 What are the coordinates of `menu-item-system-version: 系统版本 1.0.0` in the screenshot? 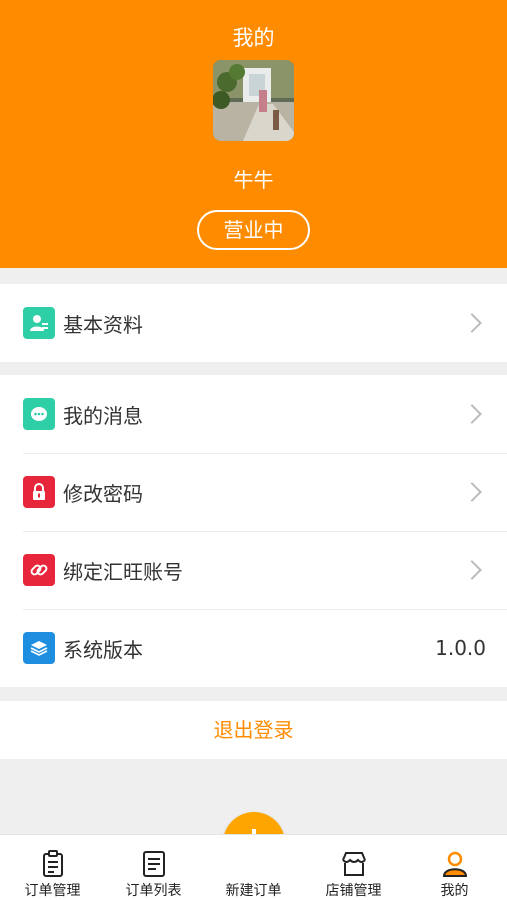 It's located at (253, 648).